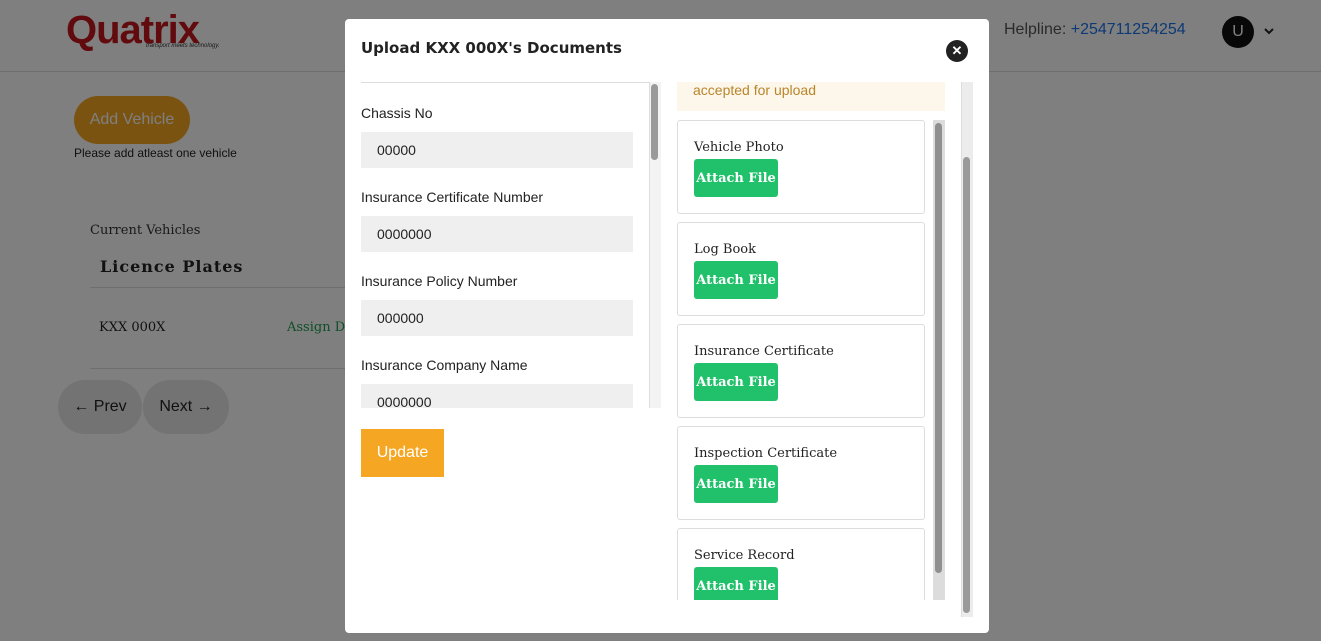  Describe the element at coordinates (801, 371) in the screenshot. I see `document-card-insurance-certificate: Insurance Certificate Attach File` at that location.